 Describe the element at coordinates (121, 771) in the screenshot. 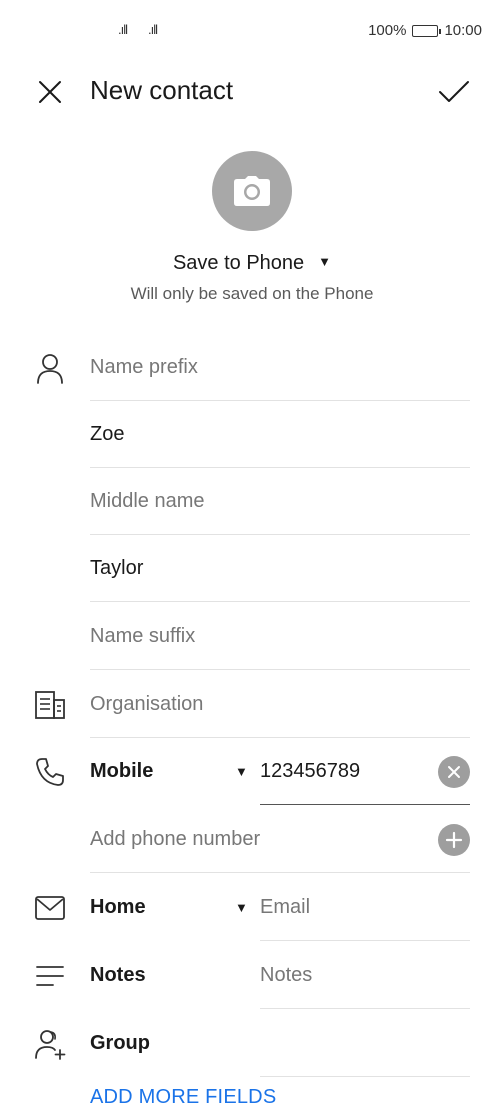

I see `phone-type-selector: Mobile` at that location.